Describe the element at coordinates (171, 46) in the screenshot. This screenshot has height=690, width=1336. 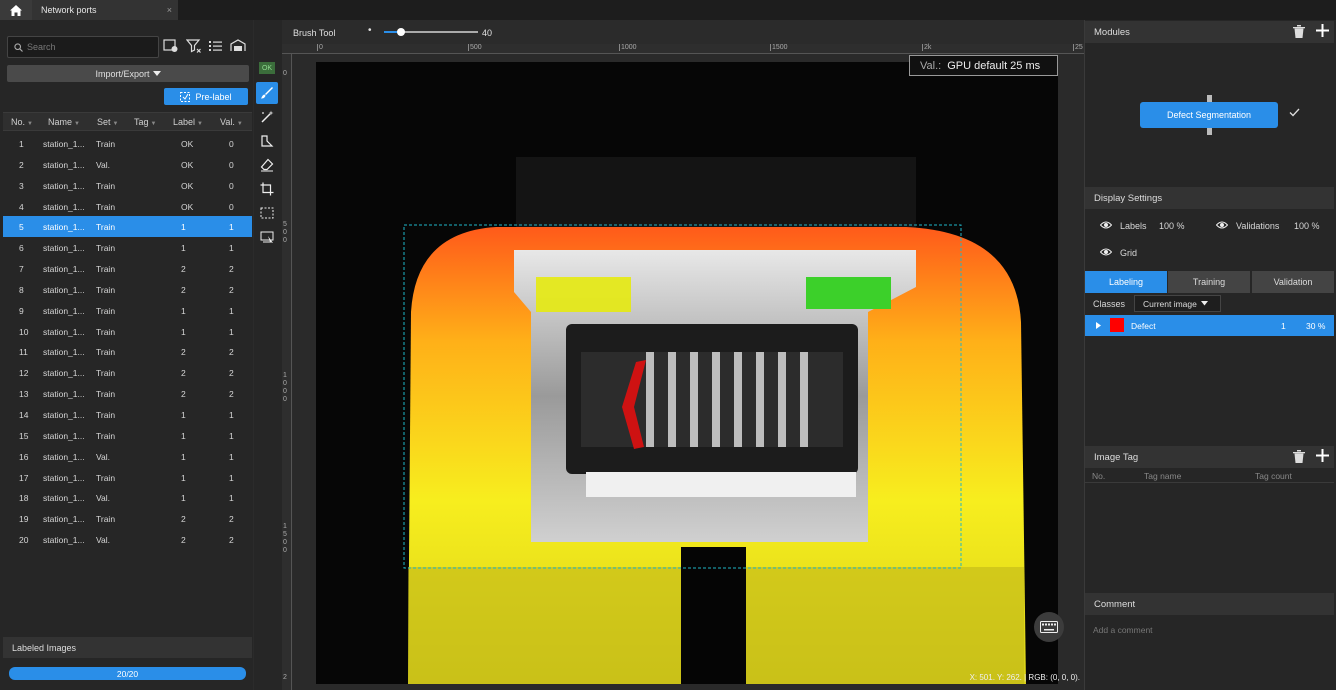
I see `image-filter-icon` at that location.